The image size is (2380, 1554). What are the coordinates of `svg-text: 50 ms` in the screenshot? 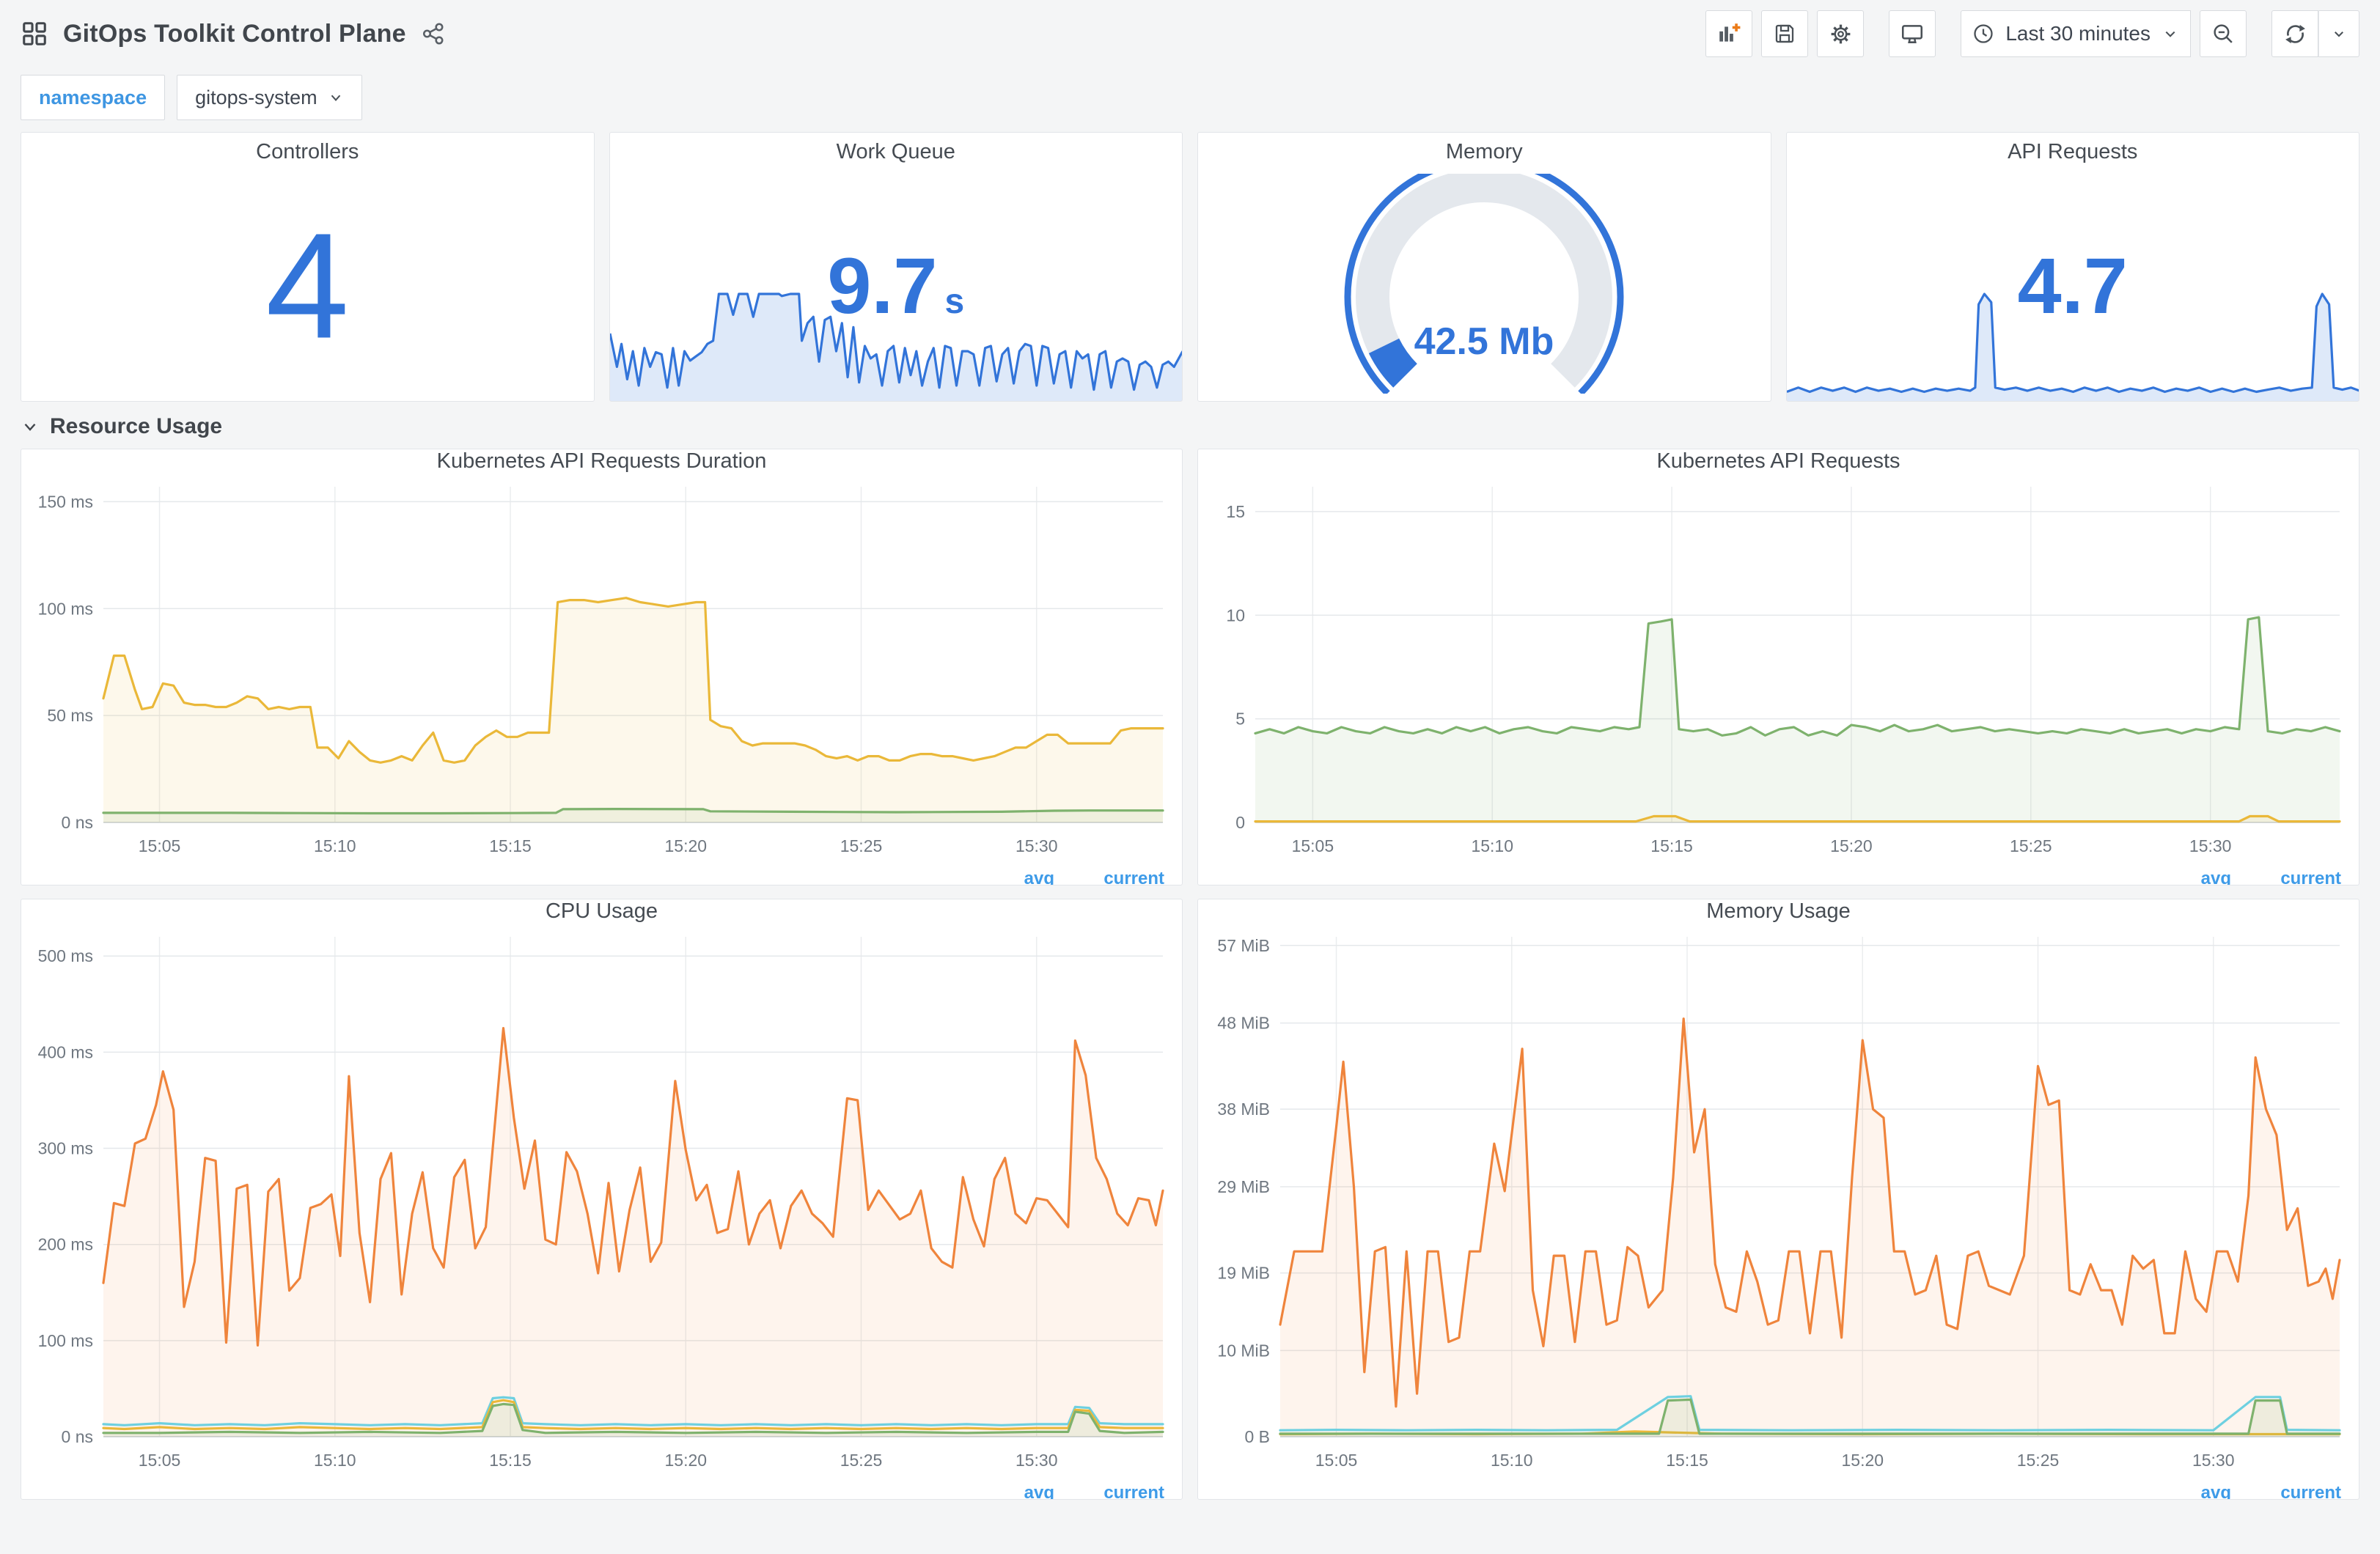 It's located at (70, 715).